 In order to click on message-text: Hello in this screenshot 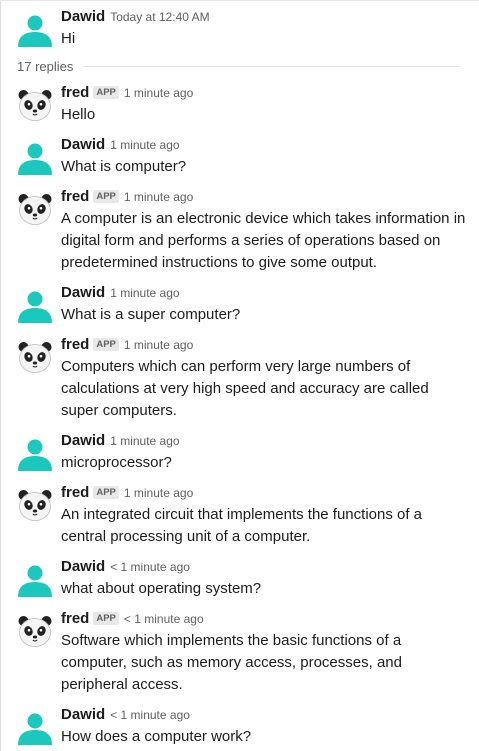, I will do `click(78, 114)`.